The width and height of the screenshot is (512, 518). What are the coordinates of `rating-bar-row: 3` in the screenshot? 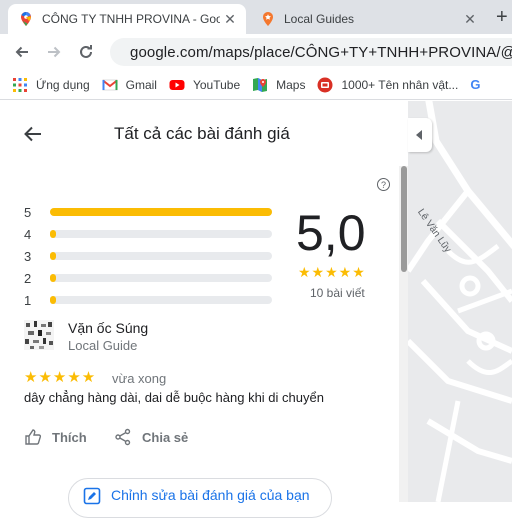 It's located at (148, 256).